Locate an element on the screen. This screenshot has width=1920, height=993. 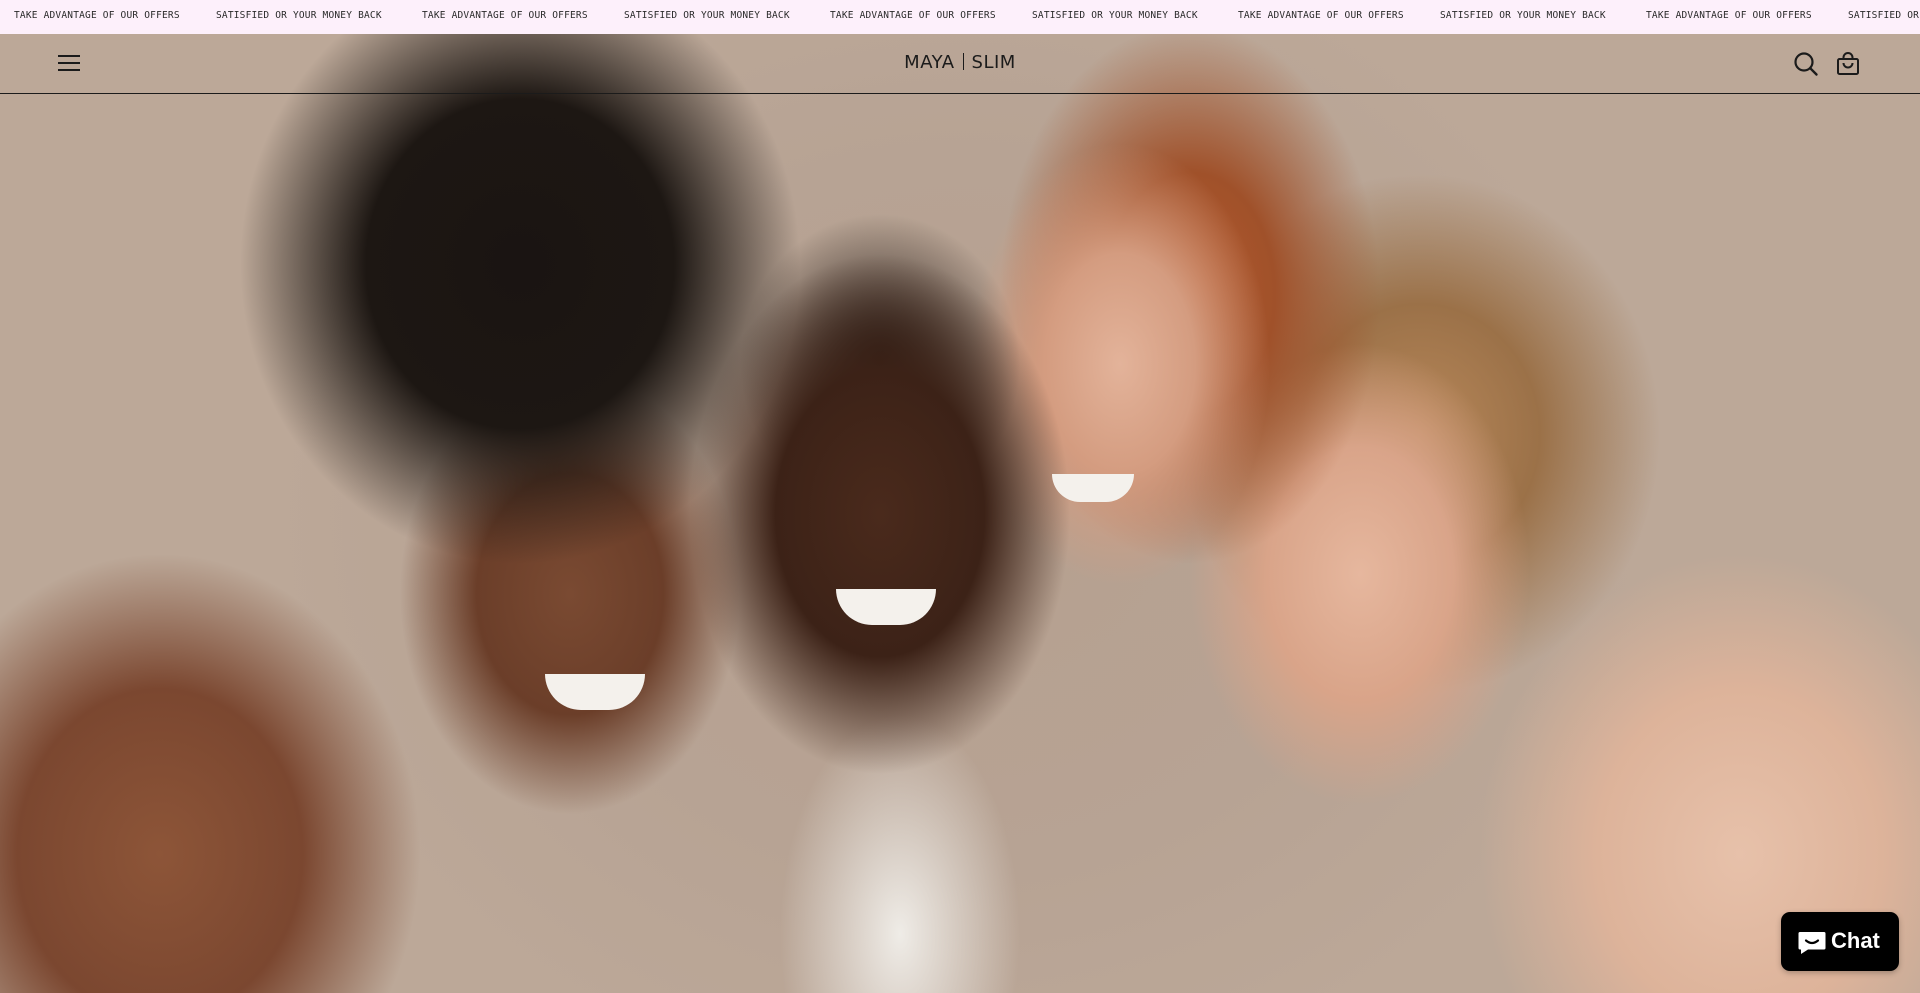
chat-button: Chat is located at coordinates (1840, 941).